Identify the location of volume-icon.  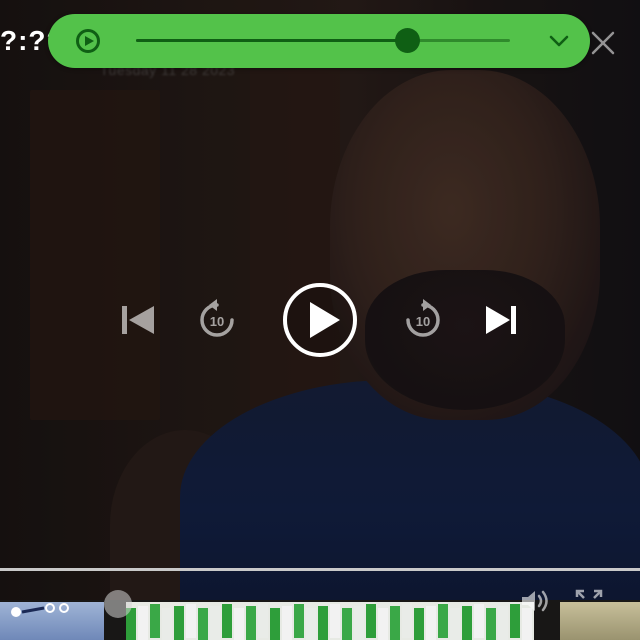
(535, 601).